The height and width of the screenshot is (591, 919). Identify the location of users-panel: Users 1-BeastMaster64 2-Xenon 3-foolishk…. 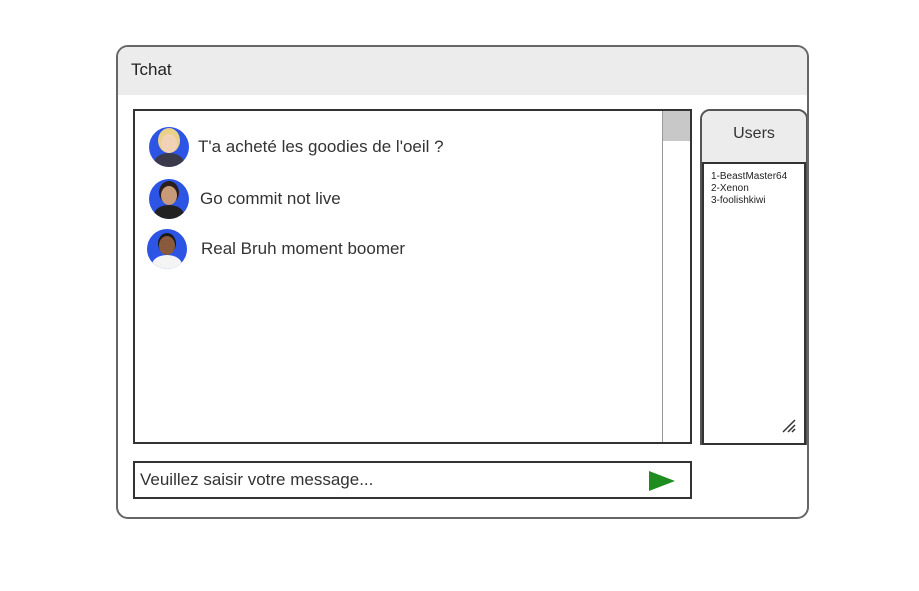
(753, 277).